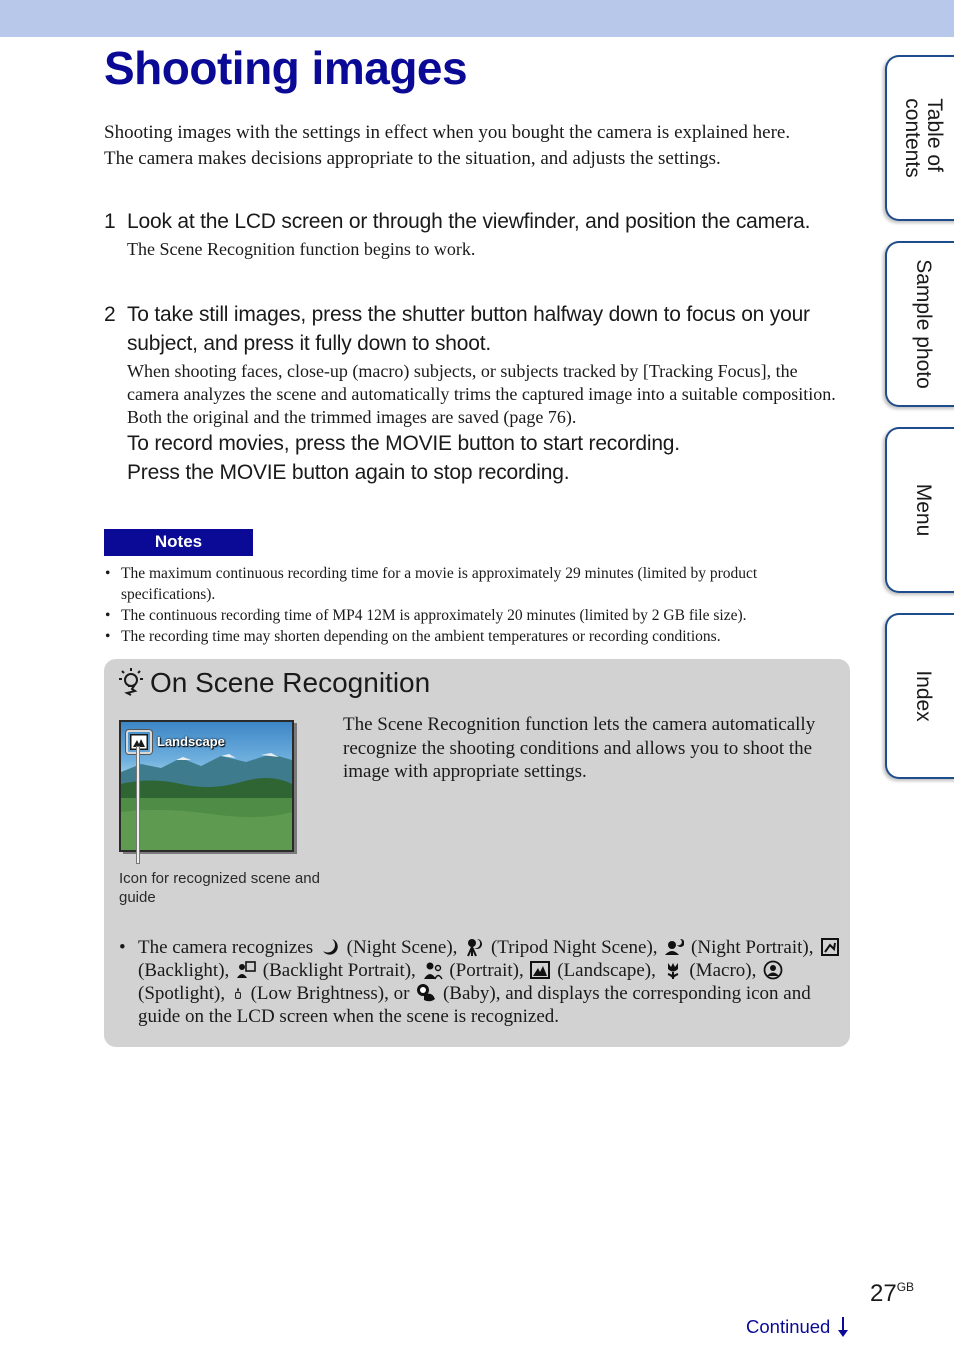 The width and height of the screenshot is (954, 1357). Describe the element at coordinates (330, 993) in the screenshot. I see `scene-label: (Low Brightness), or` at that location.